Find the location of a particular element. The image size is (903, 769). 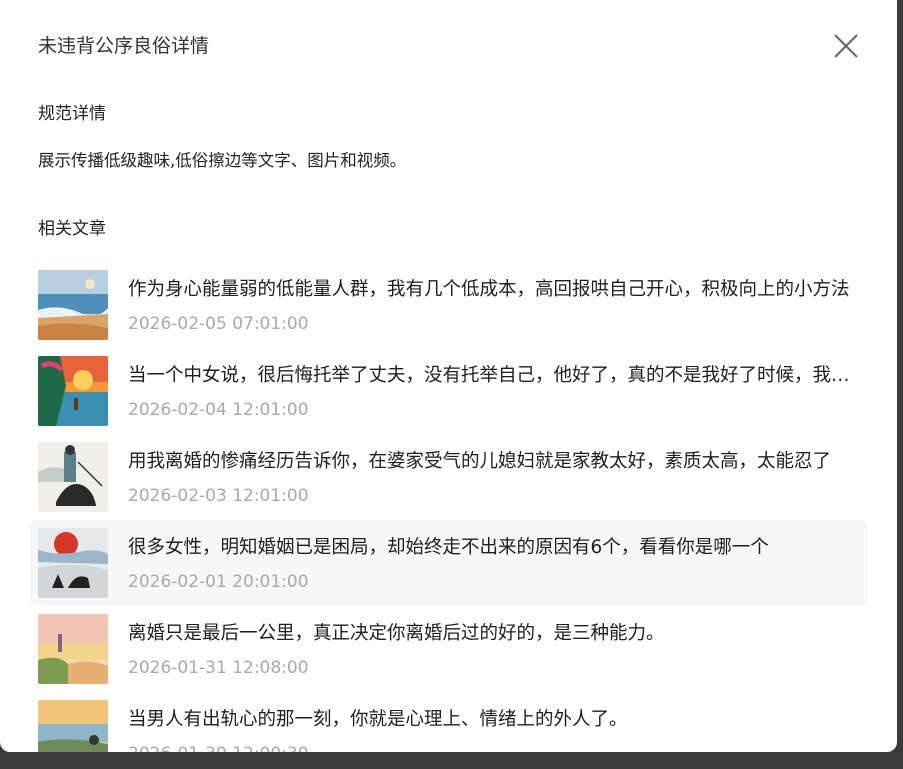

close-icon is located at coordinates (846, 46).